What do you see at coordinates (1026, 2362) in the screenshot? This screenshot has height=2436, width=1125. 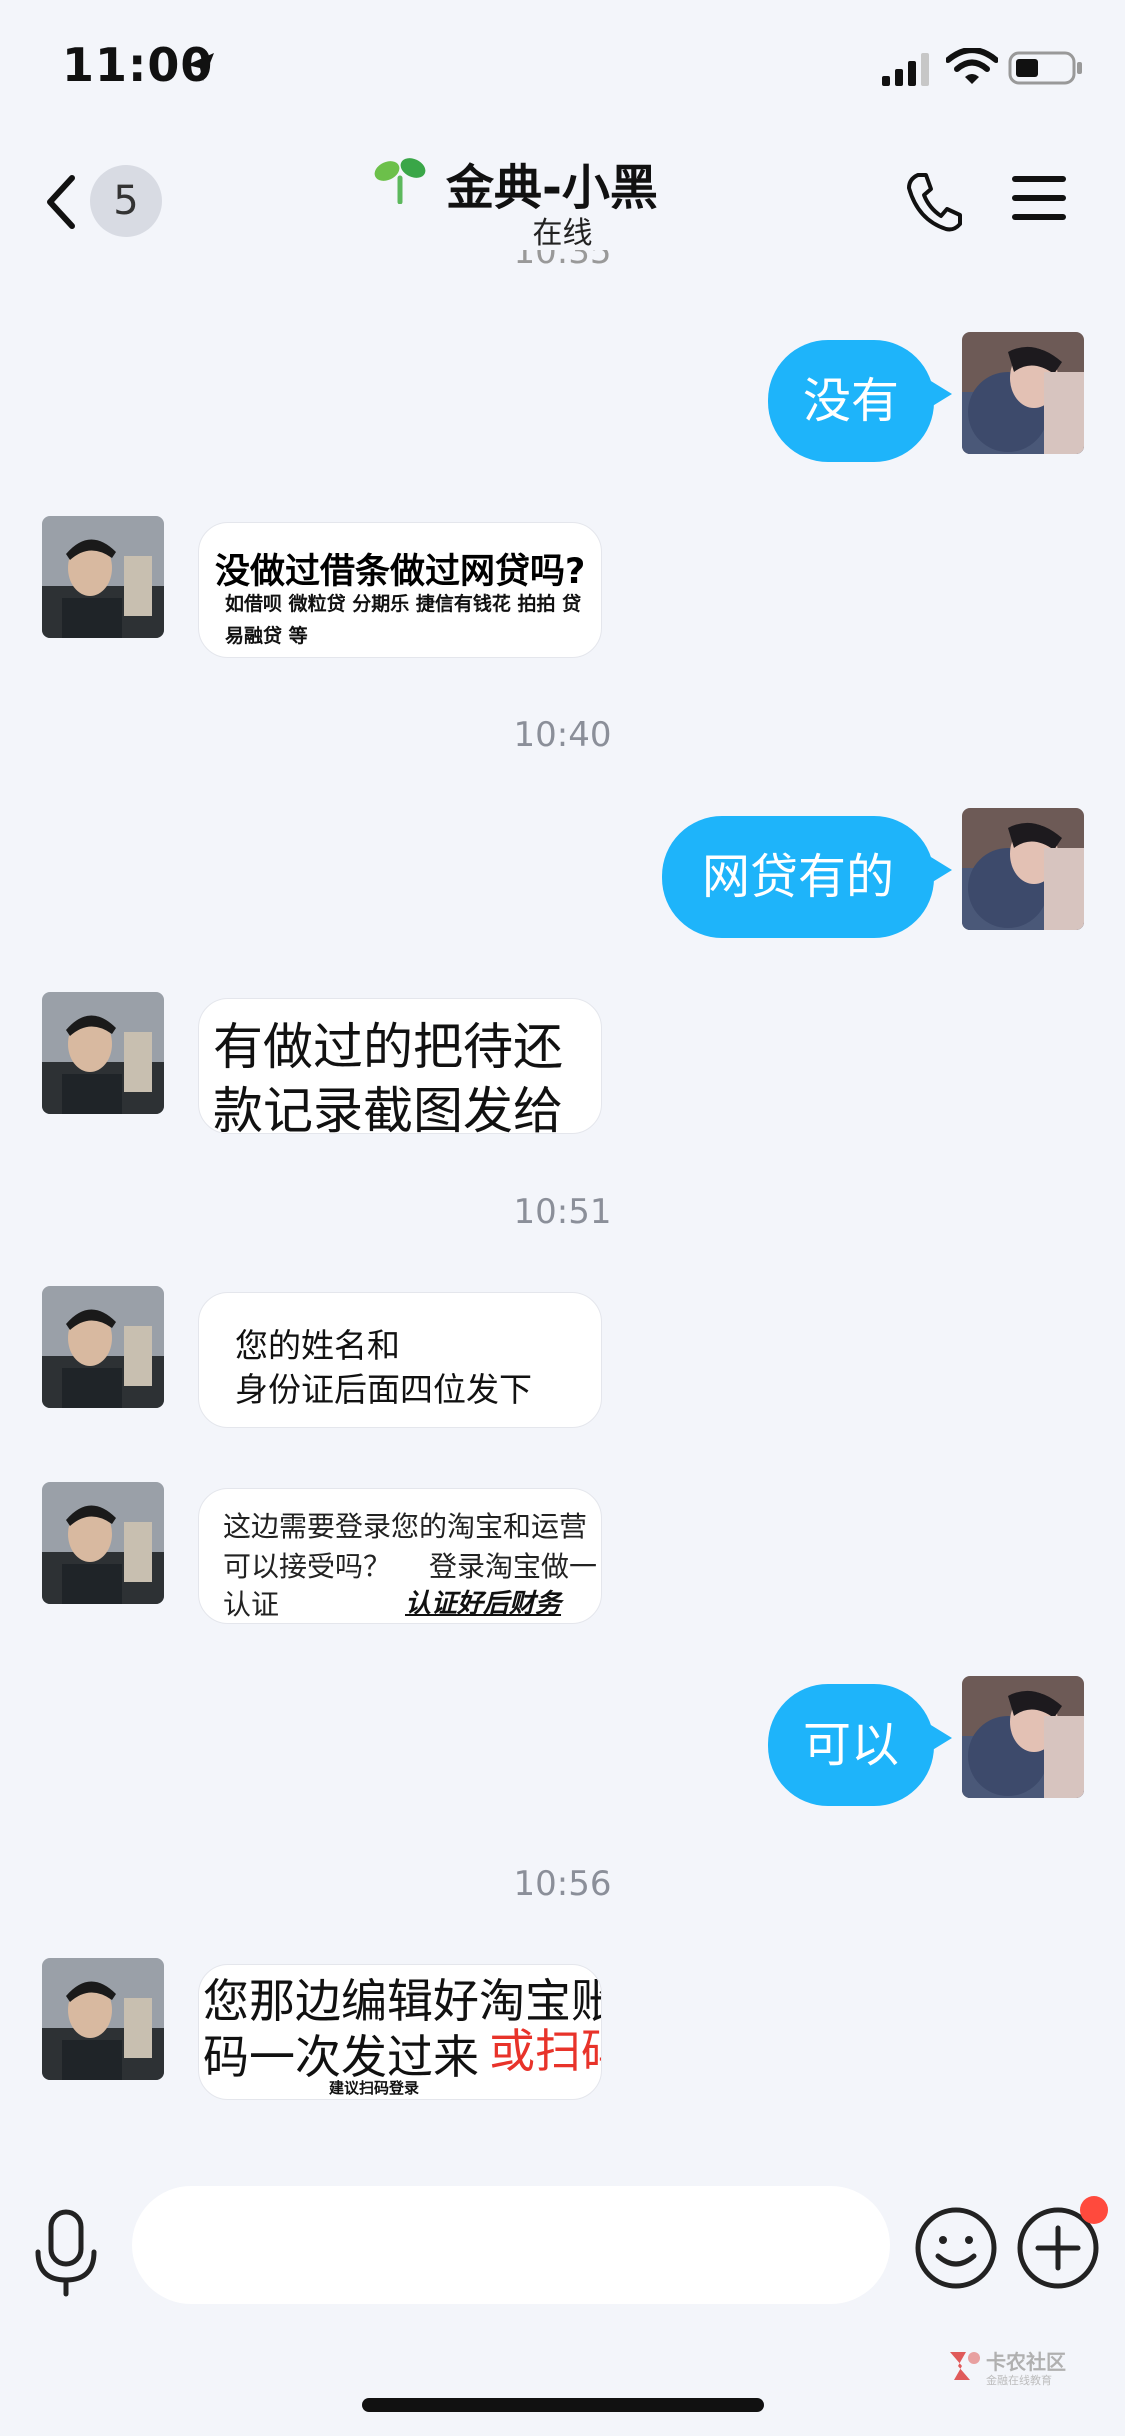 I see `watermark-title: 卡农社区` at bounding box center [1026, 2362].